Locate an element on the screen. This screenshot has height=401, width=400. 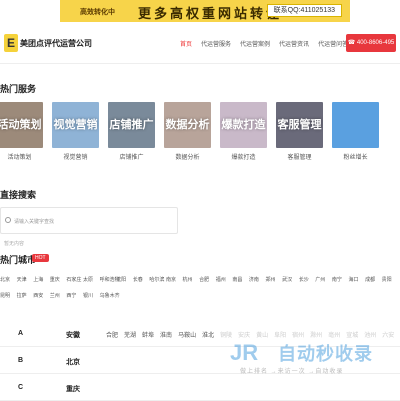
city-link: 福州 is located at coordinates (223, 279).